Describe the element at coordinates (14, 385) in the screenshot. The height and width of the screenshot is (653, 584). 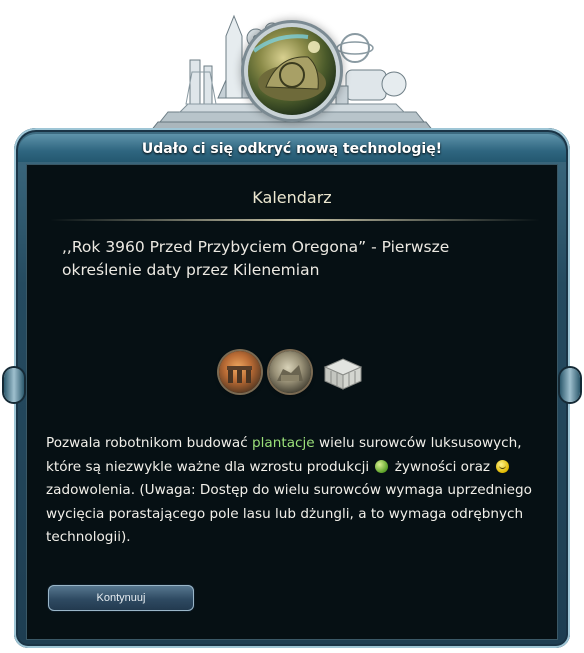
I see `left-frame-knob-icon` at that location.